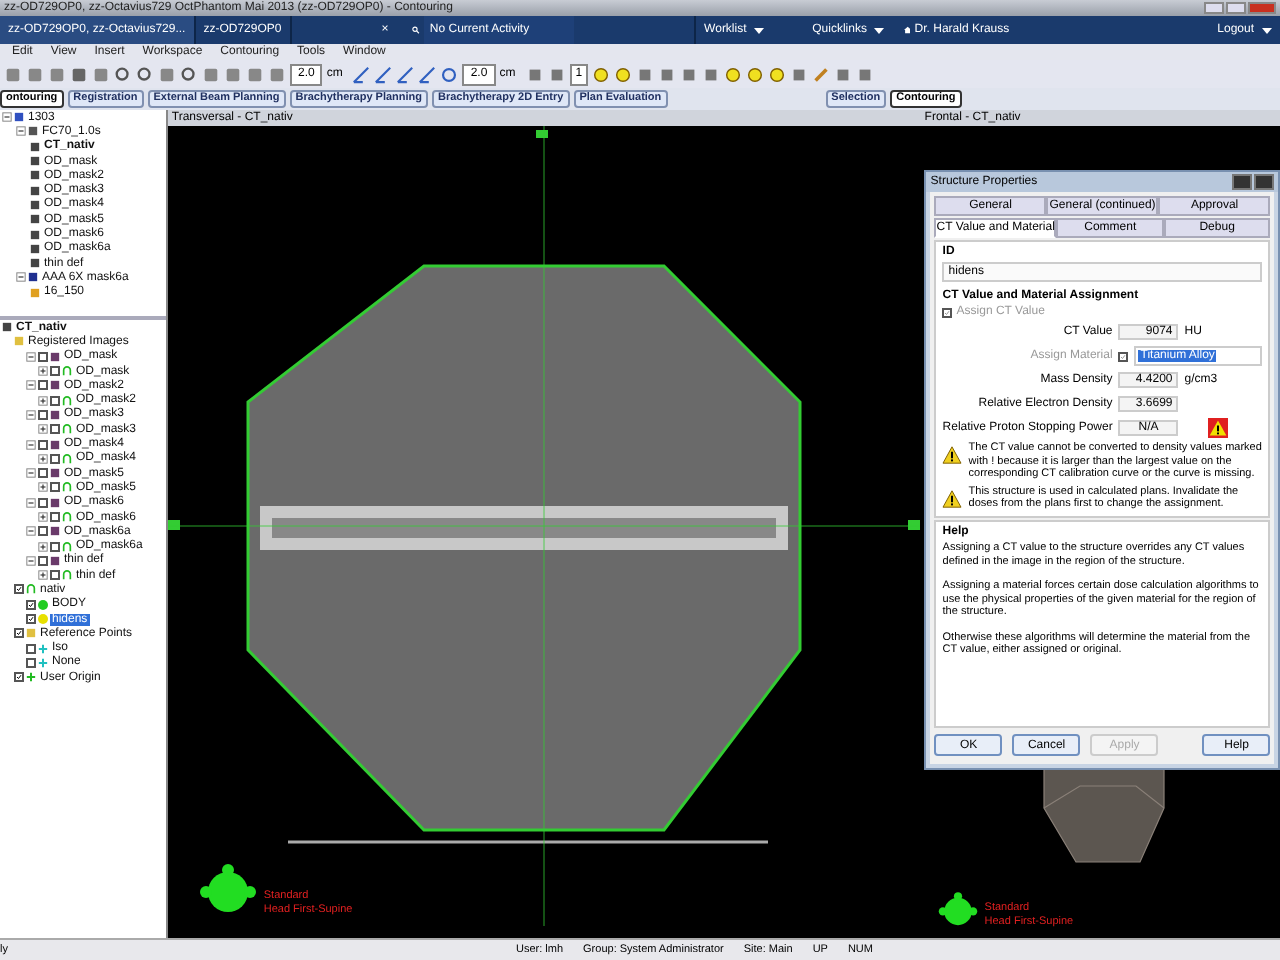 This screenshot has height=960, width=1280. Describe the element at coordinates (416, 30) in the screenshot. I see `search-icon` at that location.